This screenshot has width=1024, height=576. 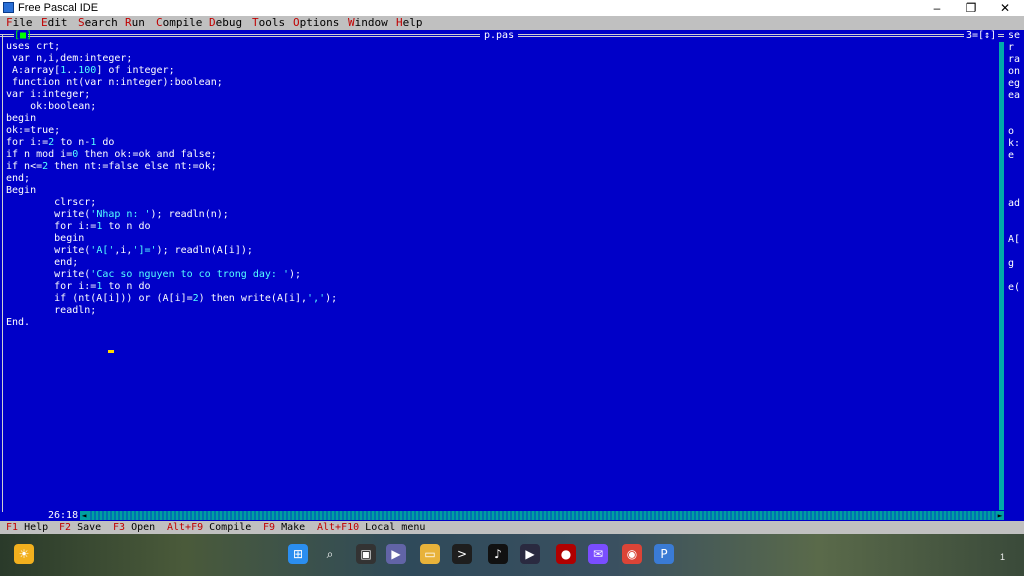 I want to click on close-window-button: ✕, so click(x=1005, y=8).